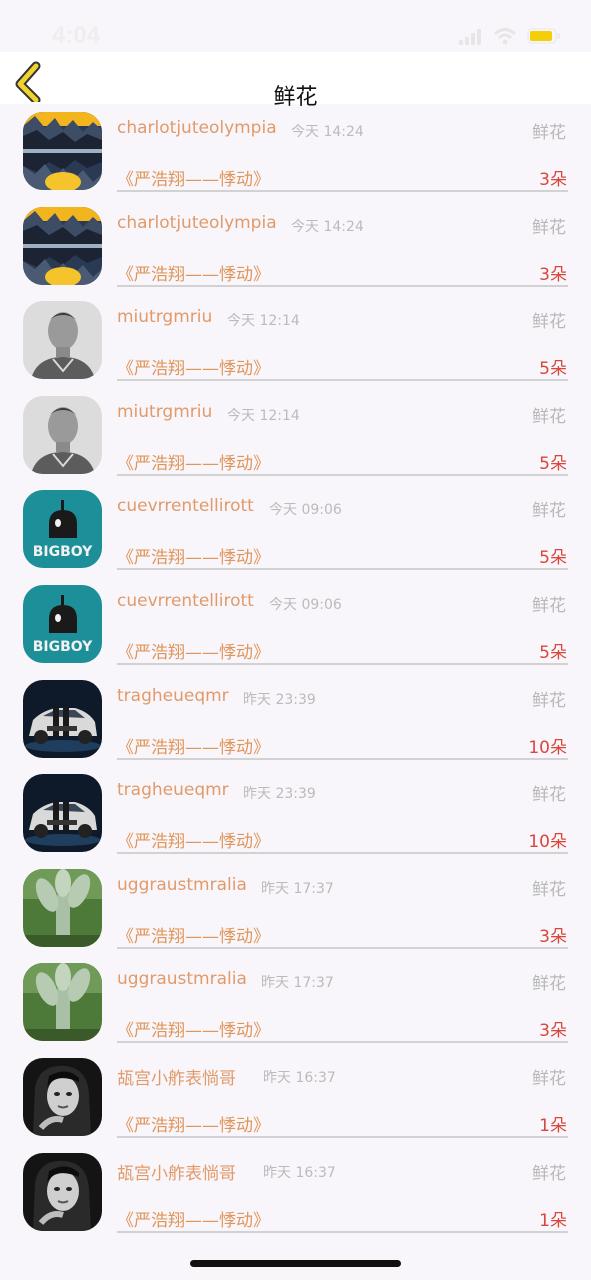 This screenshot has width=591, height=1280. Describe the element at coordinates (295, 813) in the screenshot. I see `list-item: tragheueqmr 昨天 23:39 鲜花《严浩翔——悸动》 10朵` at that location.